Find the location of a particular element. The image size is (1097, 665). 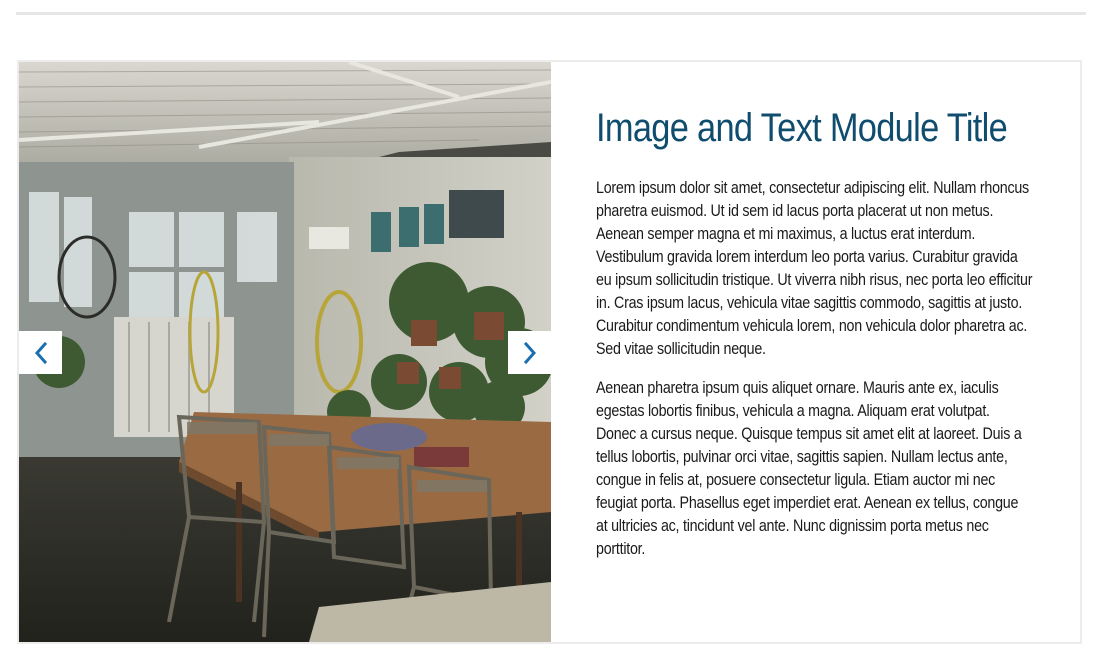

carousel-next-button is located at coordinates (529, 352).